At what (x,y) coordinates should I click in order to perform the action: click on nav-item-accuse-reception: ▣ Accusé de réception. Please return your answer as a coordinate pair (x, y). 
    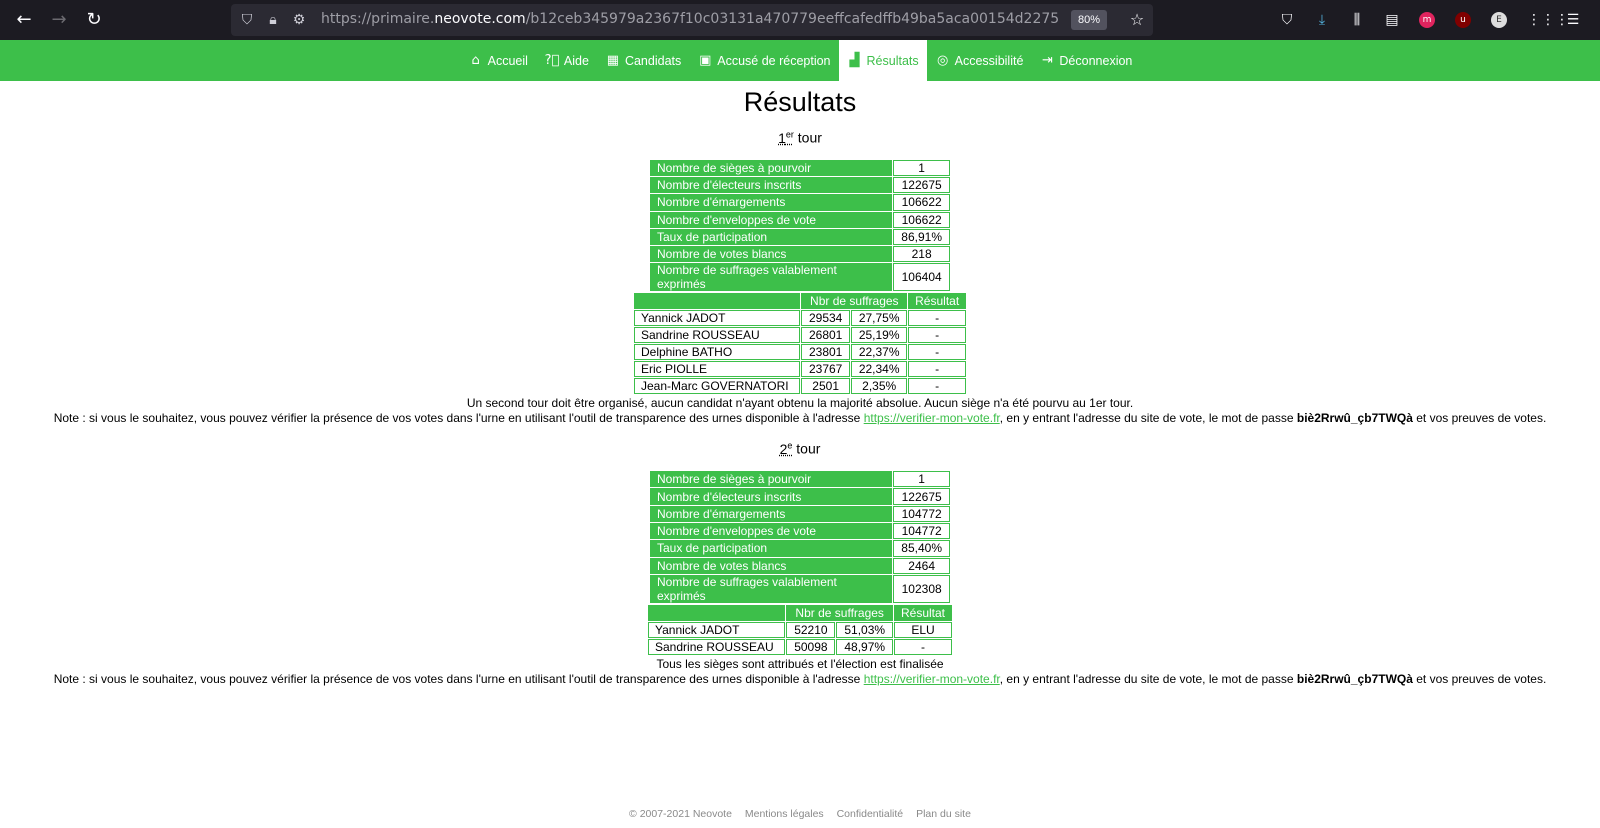
    Looking at the image, I should click on (763, 60).